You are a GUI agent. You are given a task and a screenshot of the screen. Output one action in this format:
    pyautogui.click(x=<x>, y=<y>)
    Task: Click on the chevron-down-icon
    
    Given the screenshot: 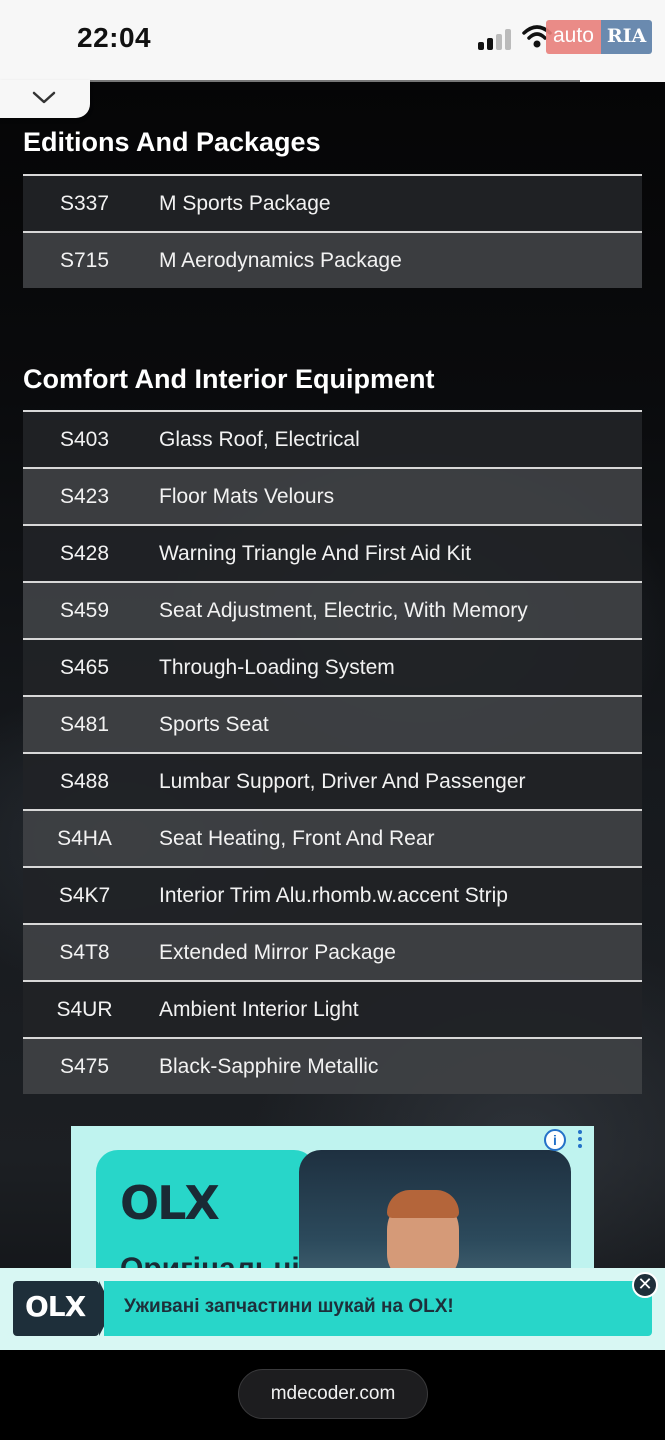 What is the action you would take?
    pyautogui.click(x=44, y=97)
    